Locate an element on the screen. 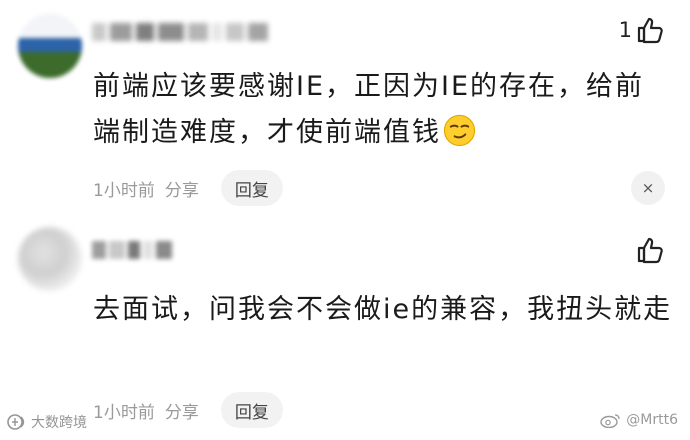  username-blurred: ·· · is located at coordinates (142, 250).